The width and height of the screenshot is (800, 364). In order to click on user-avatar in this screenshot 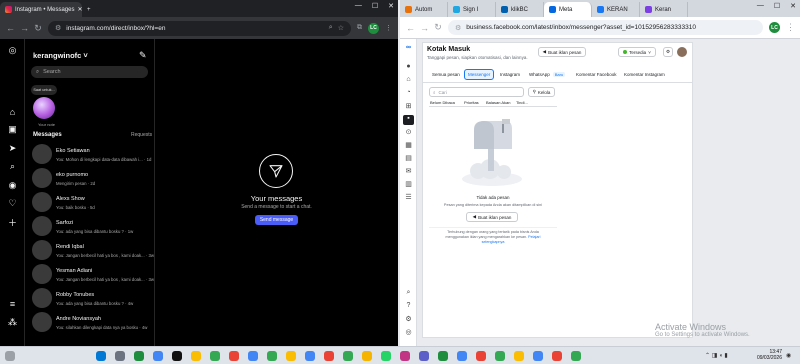, I will do `click(682, 52)`.